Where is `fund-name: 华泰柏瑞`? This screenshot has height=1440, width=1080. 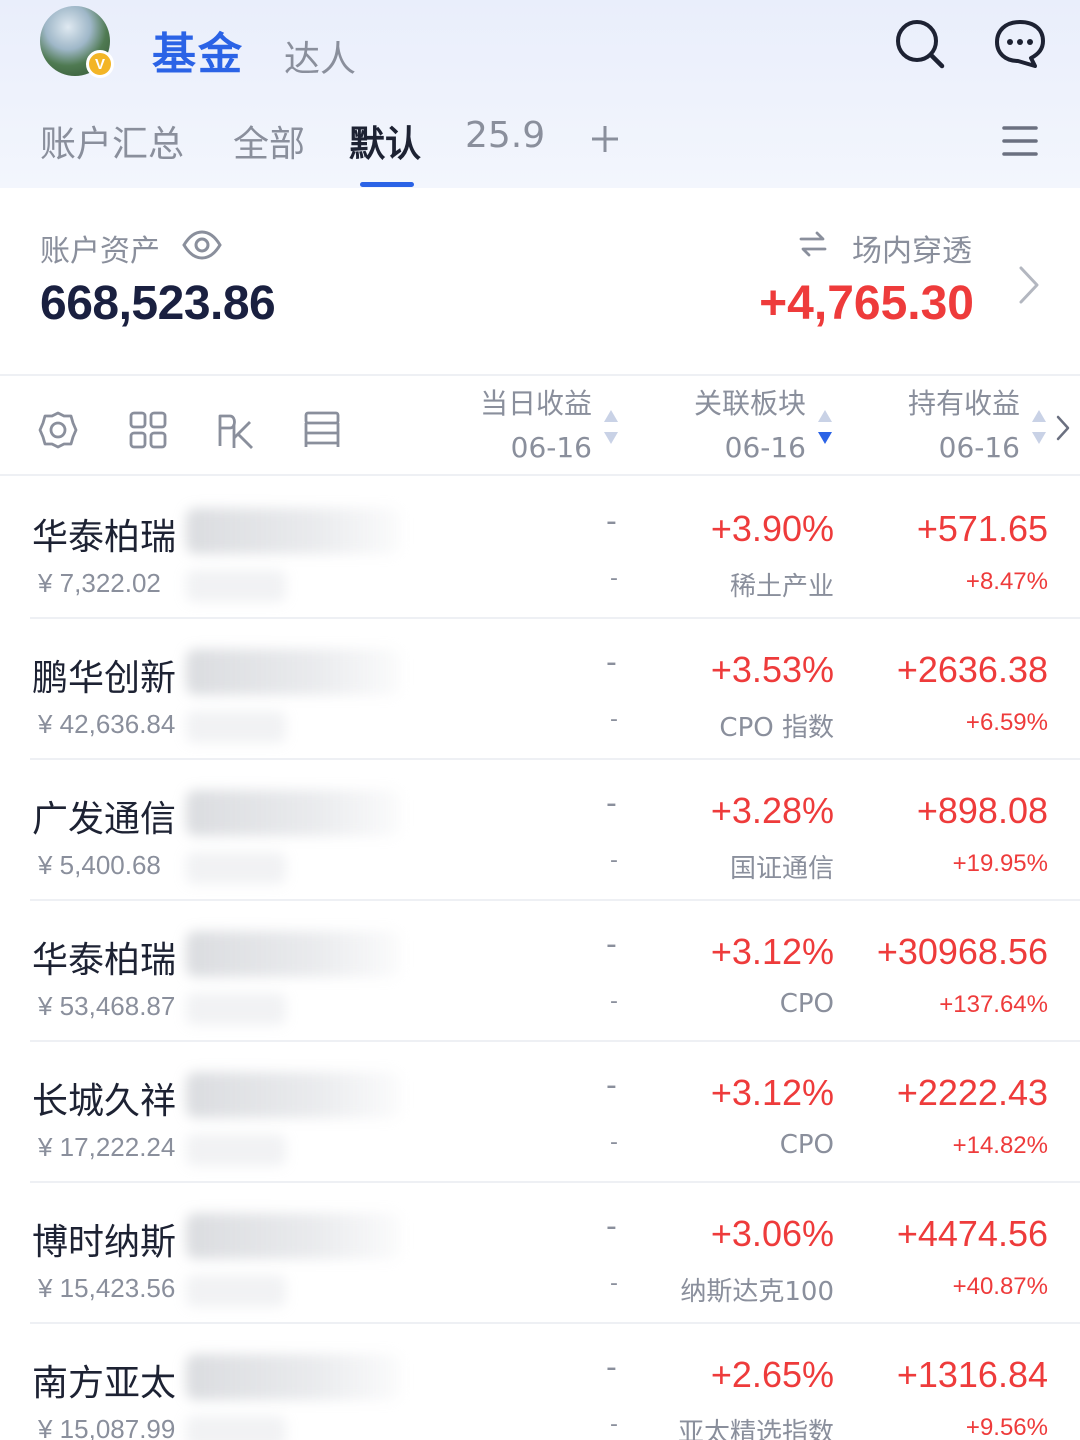 fund-name: 华泰柏瑞 is located at coordinates (104, 960).